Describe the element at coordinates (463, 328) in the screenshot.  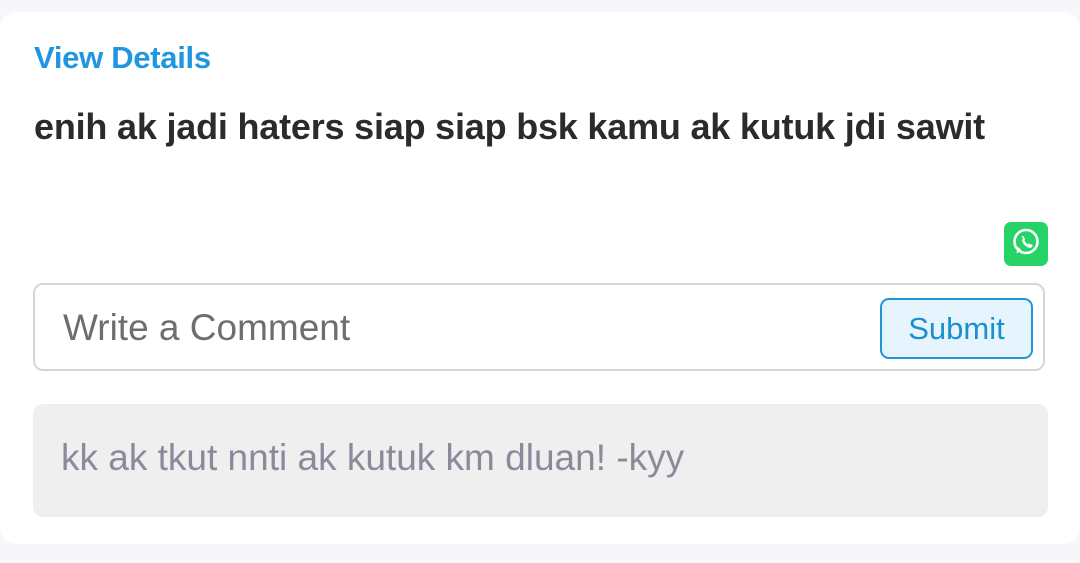
I see `comment-input` at that location.